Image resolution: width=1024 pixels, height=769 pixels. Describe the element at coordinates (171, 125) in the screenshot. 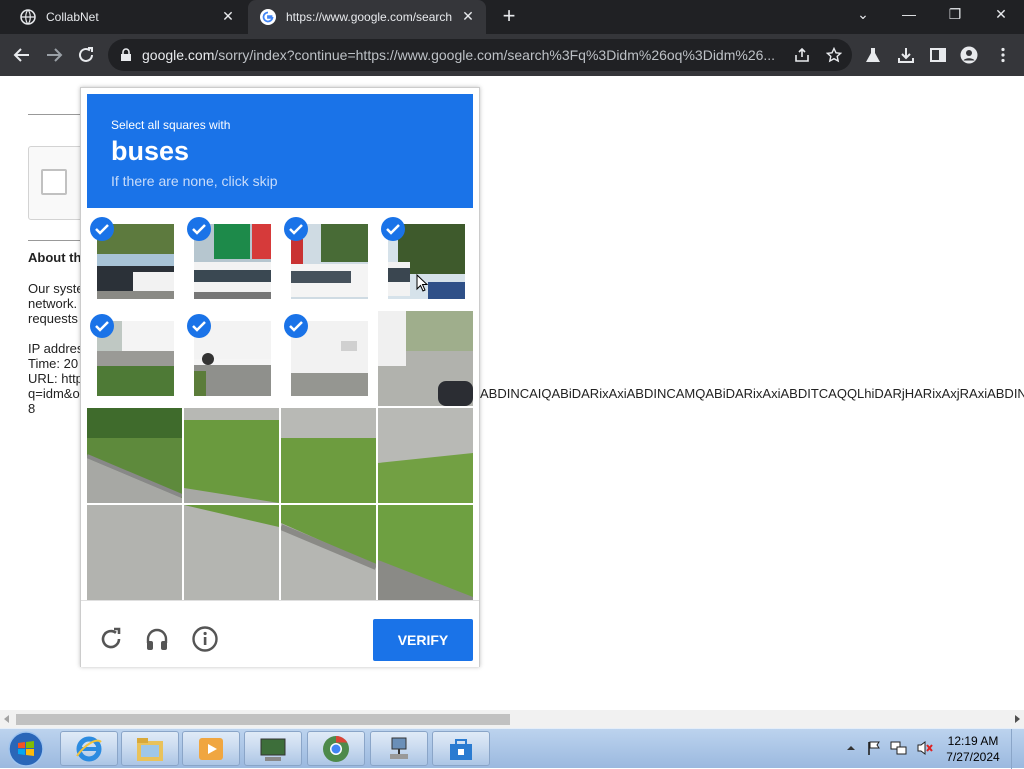

I see `instruction-text: Select all squares with` at that location.